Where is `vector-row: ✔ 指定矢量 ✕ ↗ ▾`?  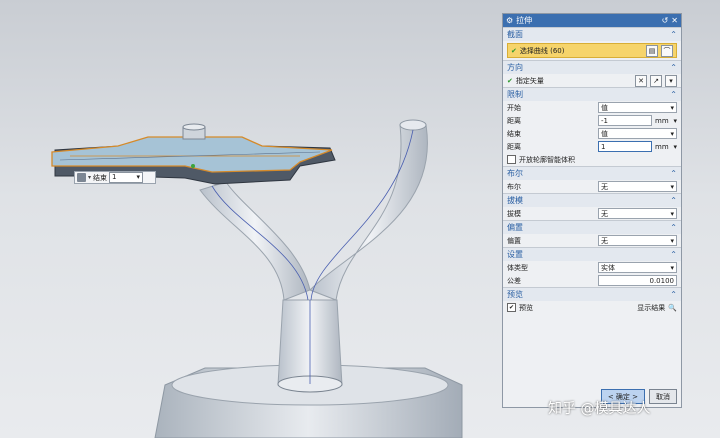 vector-row: ✔ 指定矢量 ✕ ↗ ▾ is located at coordinates (592, 80).